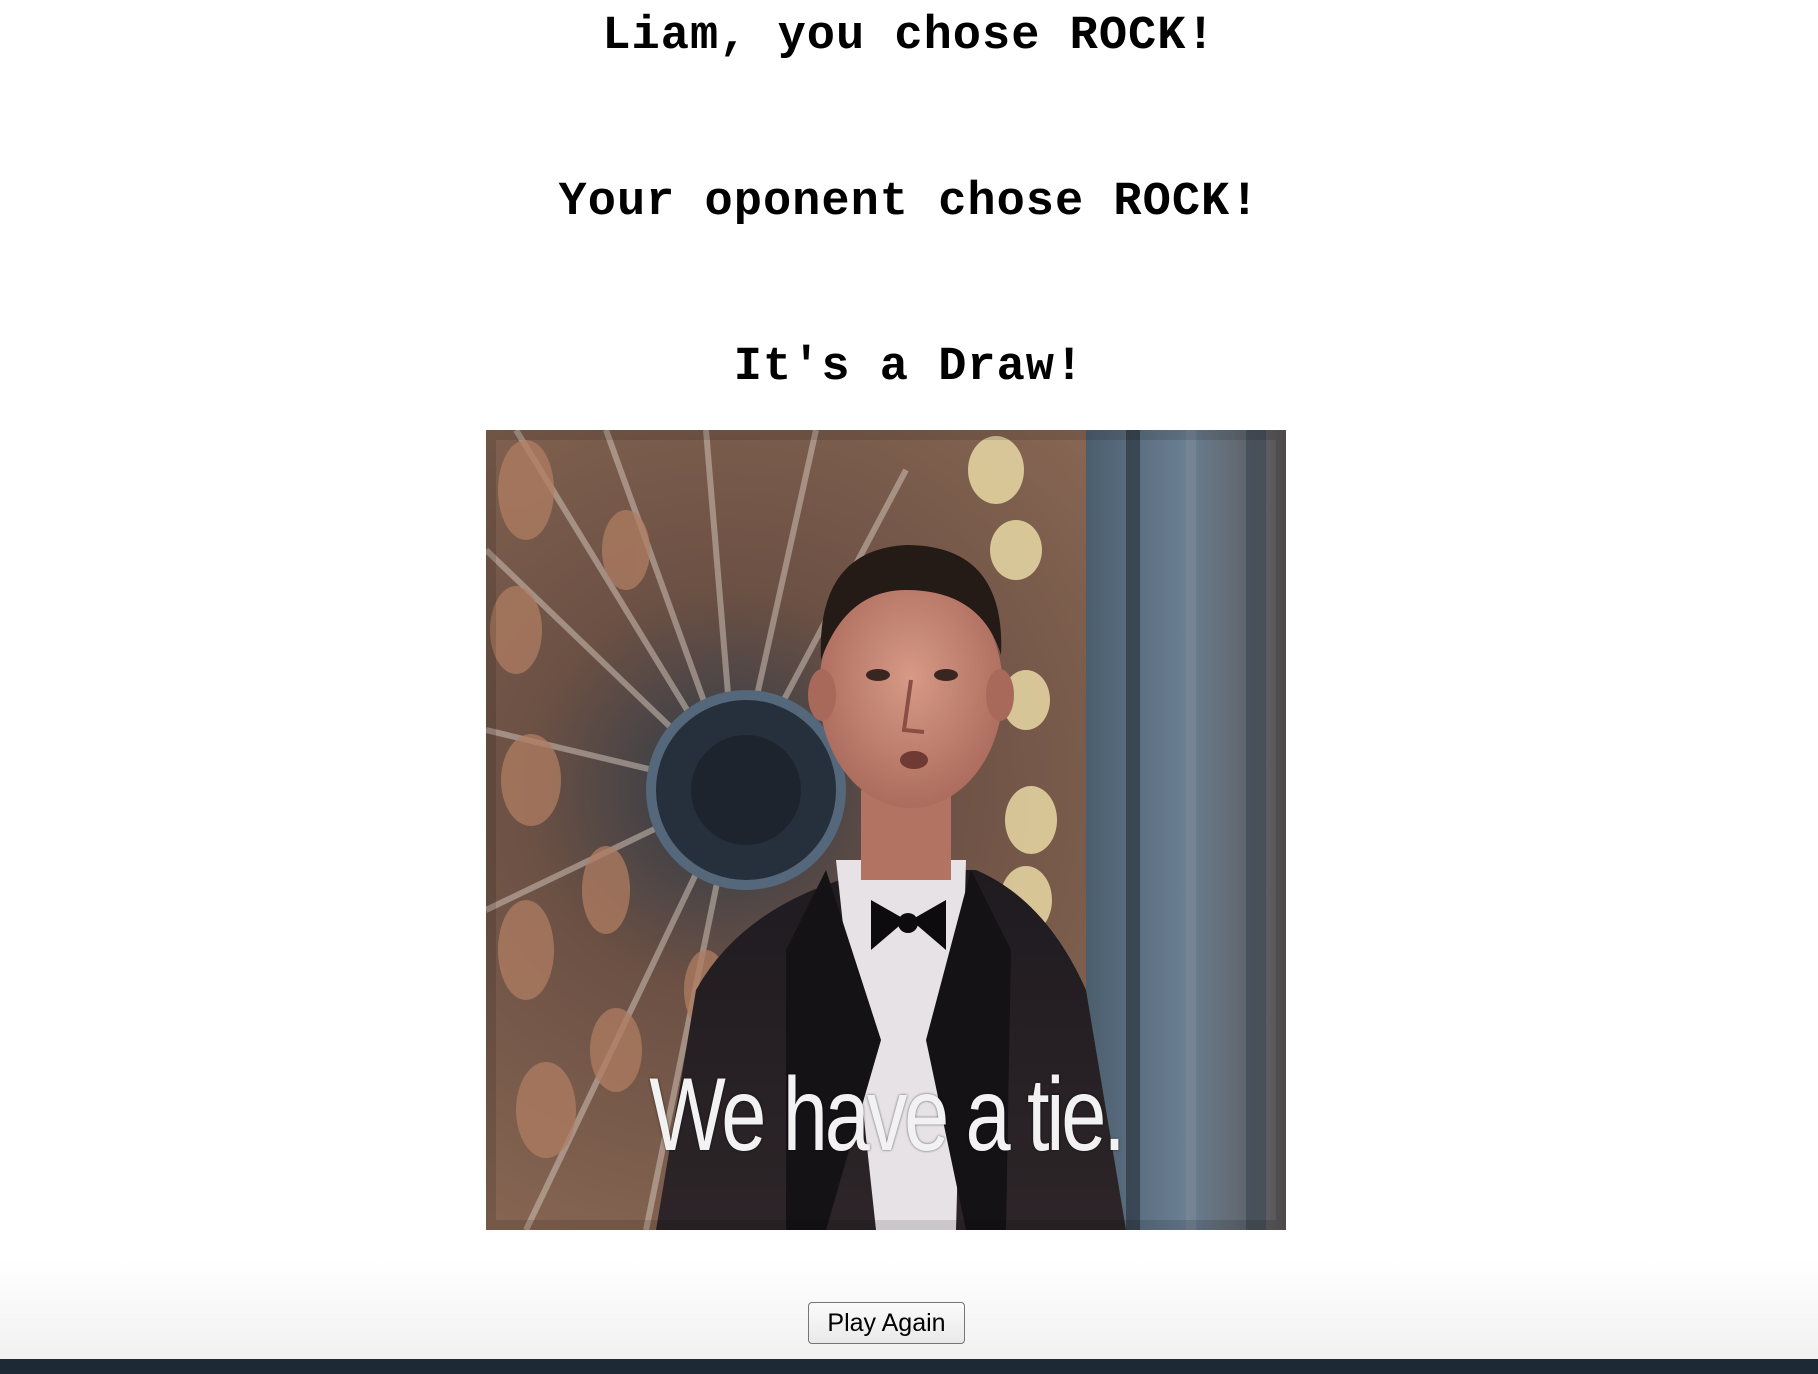  I want to click on play-again-button: Play Again, so click(886, 1323).